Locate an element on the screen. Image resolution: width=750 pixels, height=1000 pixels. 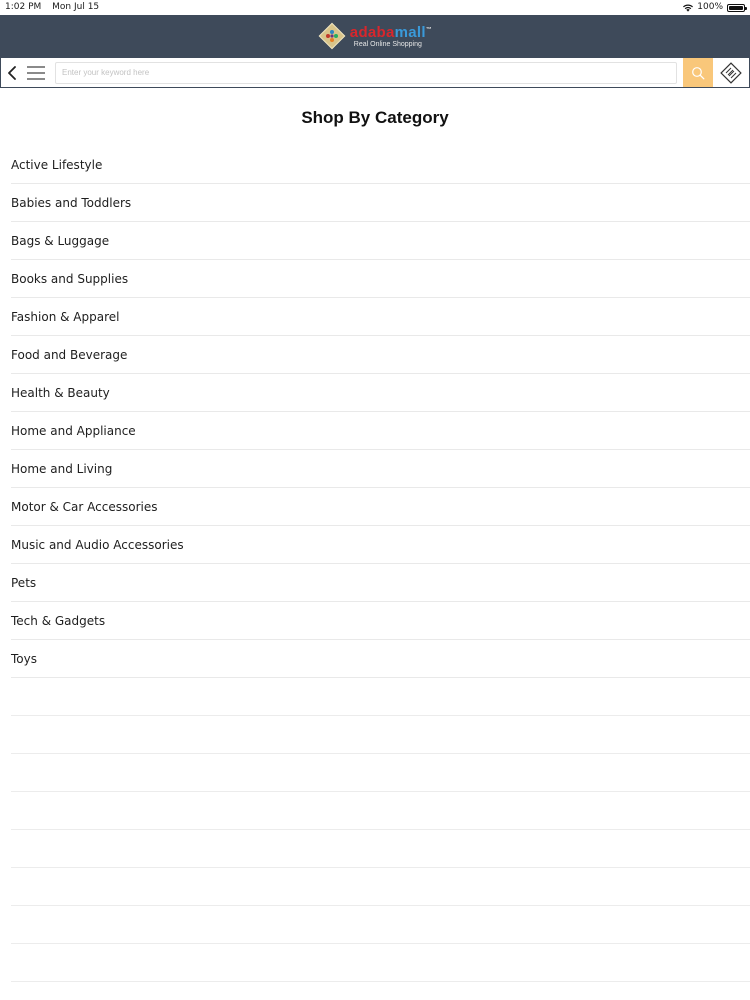
category-item-home-and-appliance: Home and Appliance is located at coordinates (380, 431).